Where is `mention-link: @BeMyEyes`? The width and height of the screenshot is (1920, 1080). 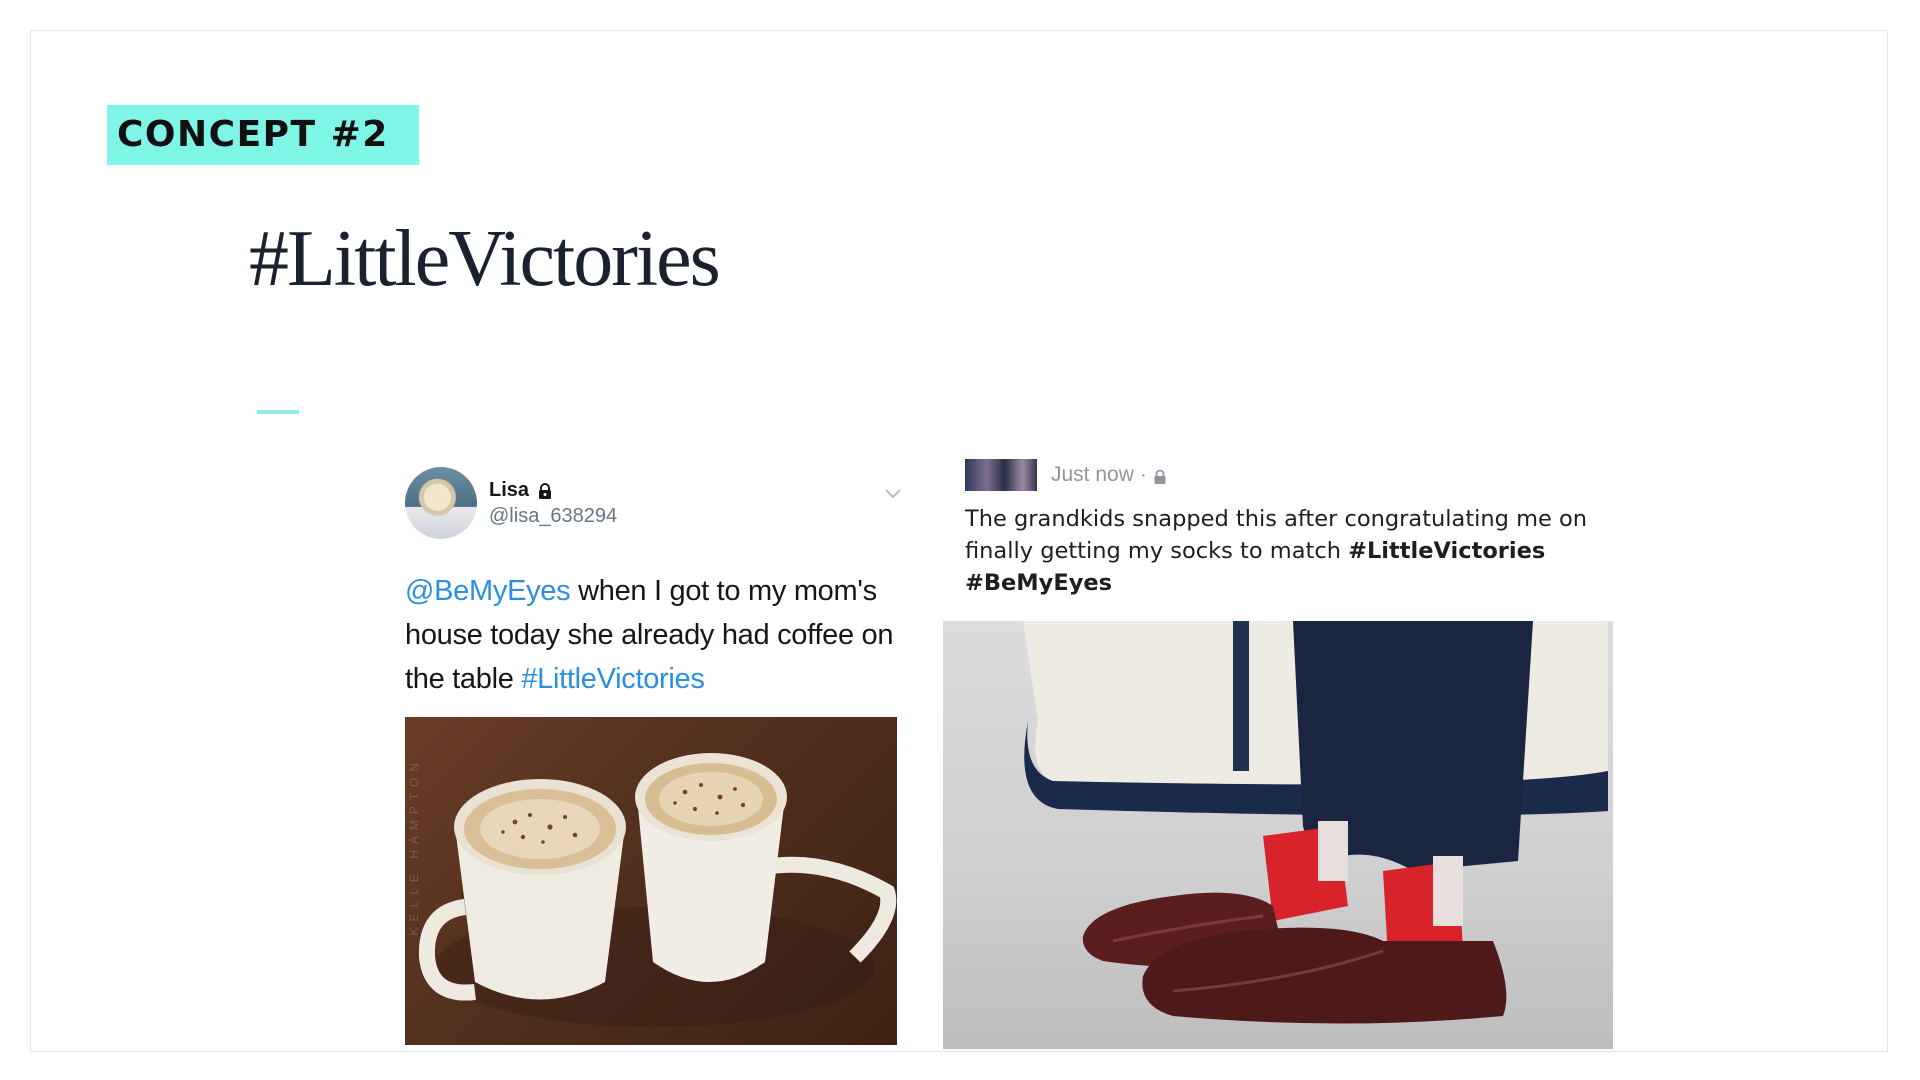
mention-link: @BeMyEyes is located at coordinates (488, 591).